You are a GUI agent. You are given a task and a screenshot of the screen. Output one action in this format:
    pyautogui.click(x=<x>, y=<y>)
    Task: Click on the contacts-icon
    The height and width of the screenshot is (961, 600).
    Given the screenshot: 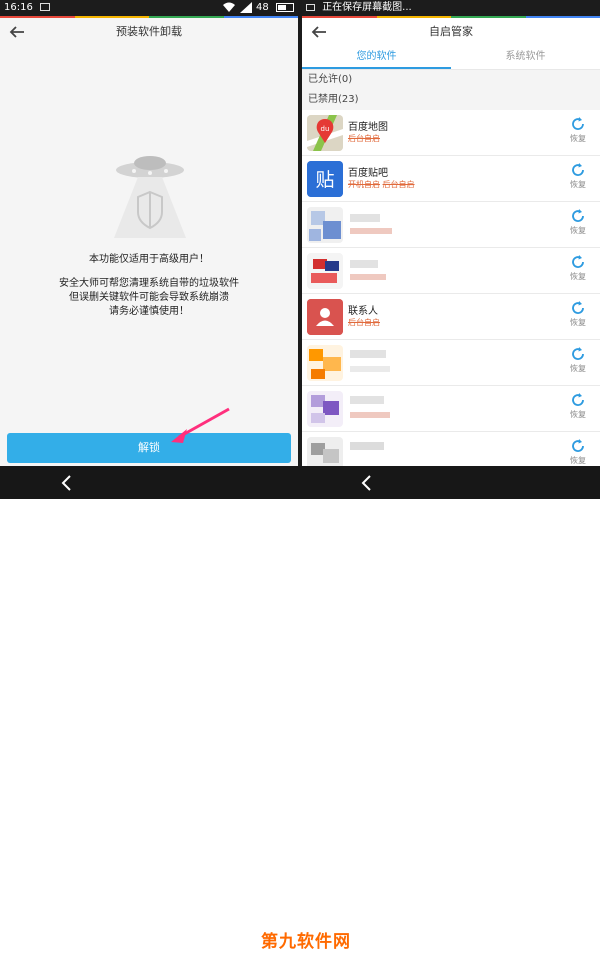 What is the action you would take?
    pyautogui.click(x=325, y=317)
    